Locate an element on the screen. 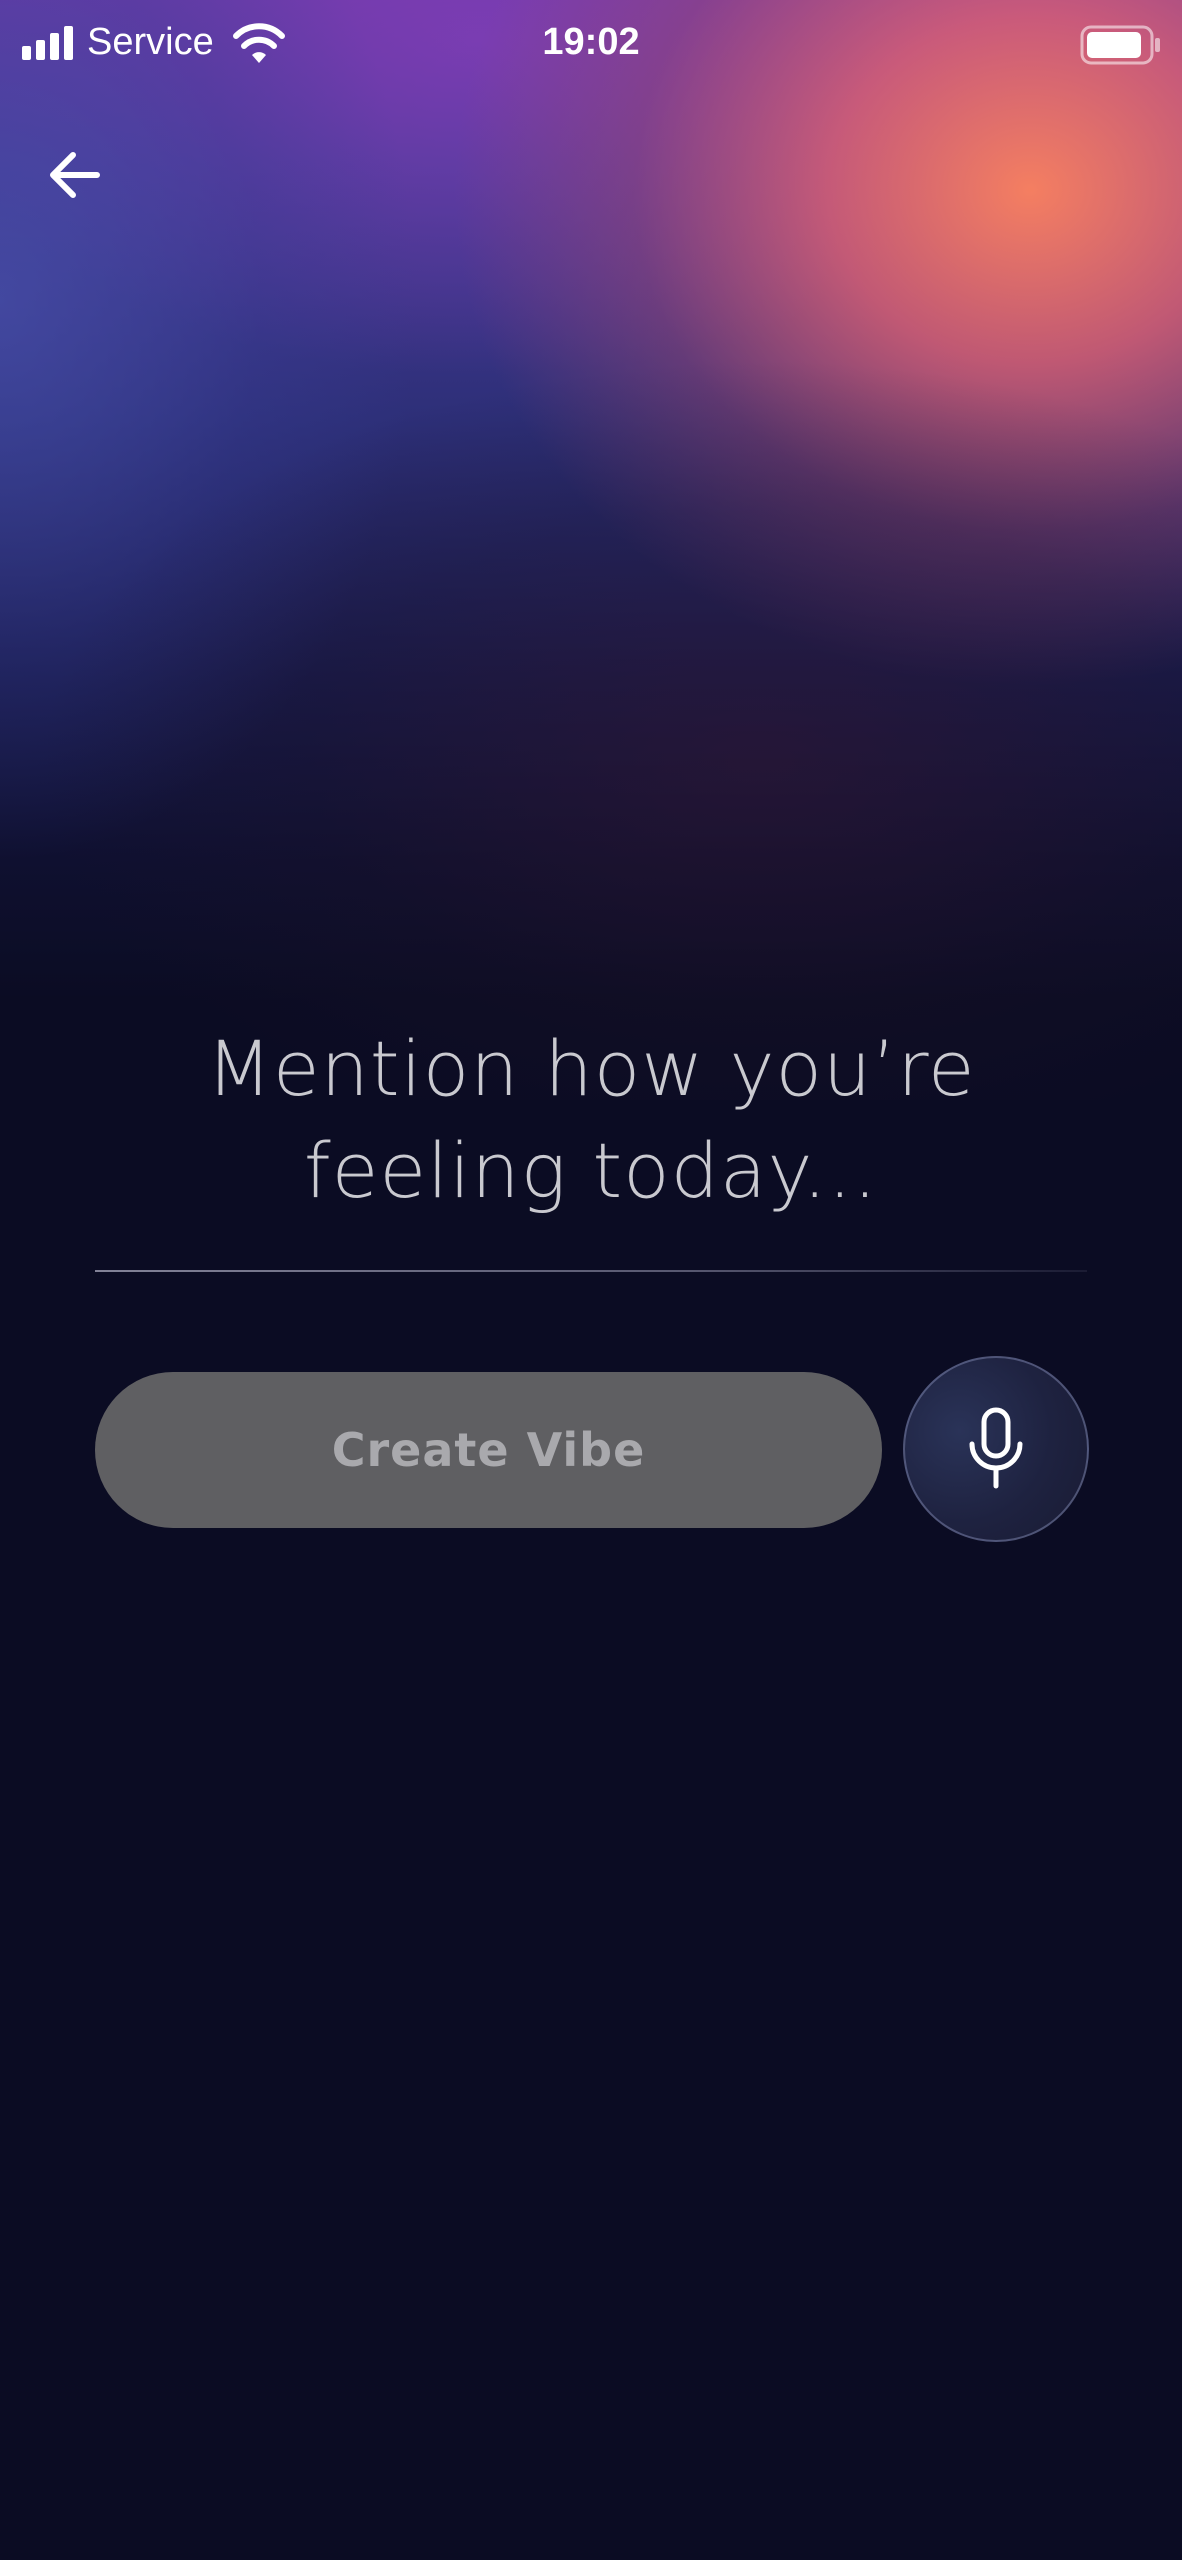  create-vibe-button: Create Vibe is located at coordinates (488, 1450).